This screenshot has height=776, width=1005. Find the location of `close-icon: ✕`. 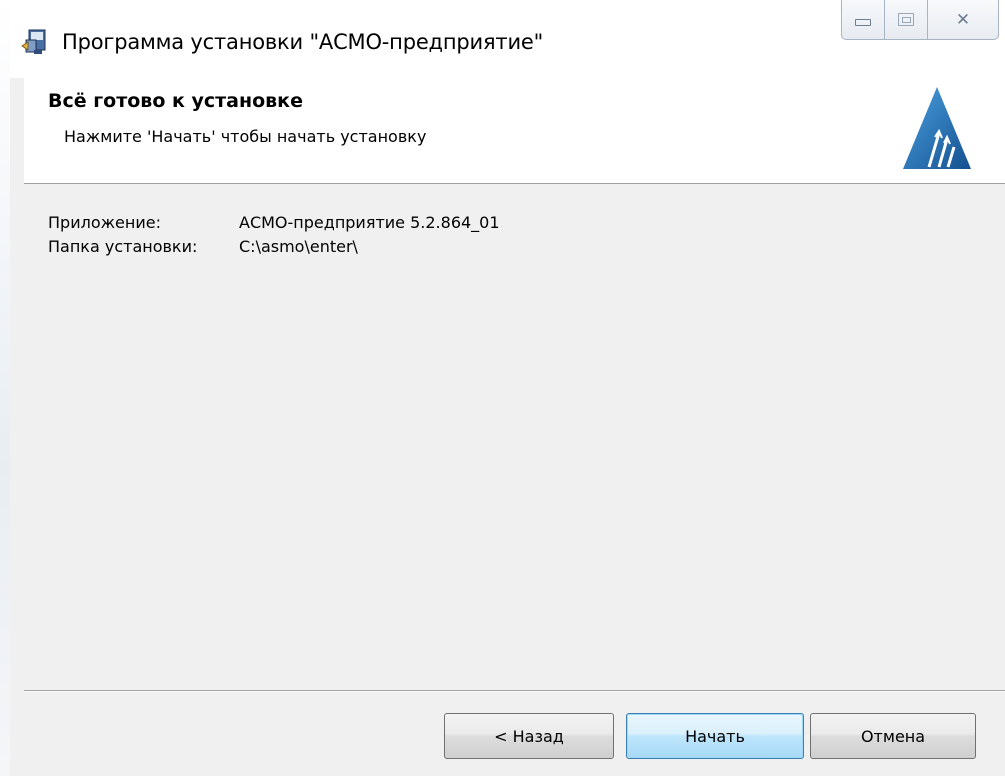

close-icon: ✕ is located at coordinates (963, 19).